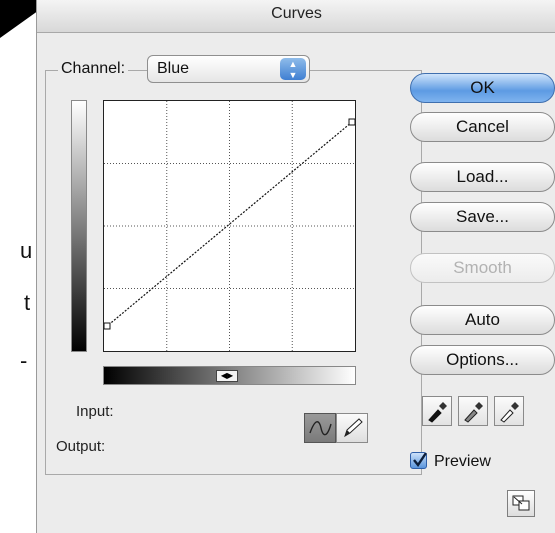 The height and width of the screenshot is (533, 555). I want to click on select-arrows-icon: ▲ ▼, so click(293, 69).